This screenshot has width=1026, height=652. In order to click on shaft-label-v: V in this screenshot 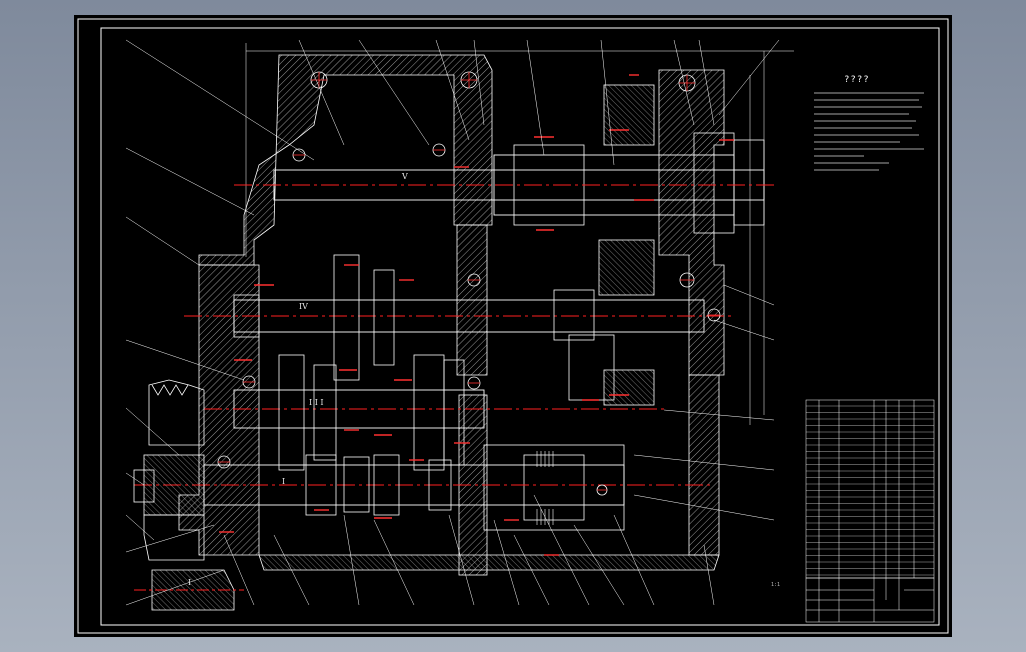, I will do `click(405, 176)`.